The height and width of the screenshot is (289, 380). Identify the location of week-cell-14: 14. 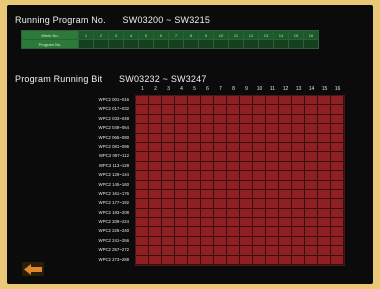
(281, 35).